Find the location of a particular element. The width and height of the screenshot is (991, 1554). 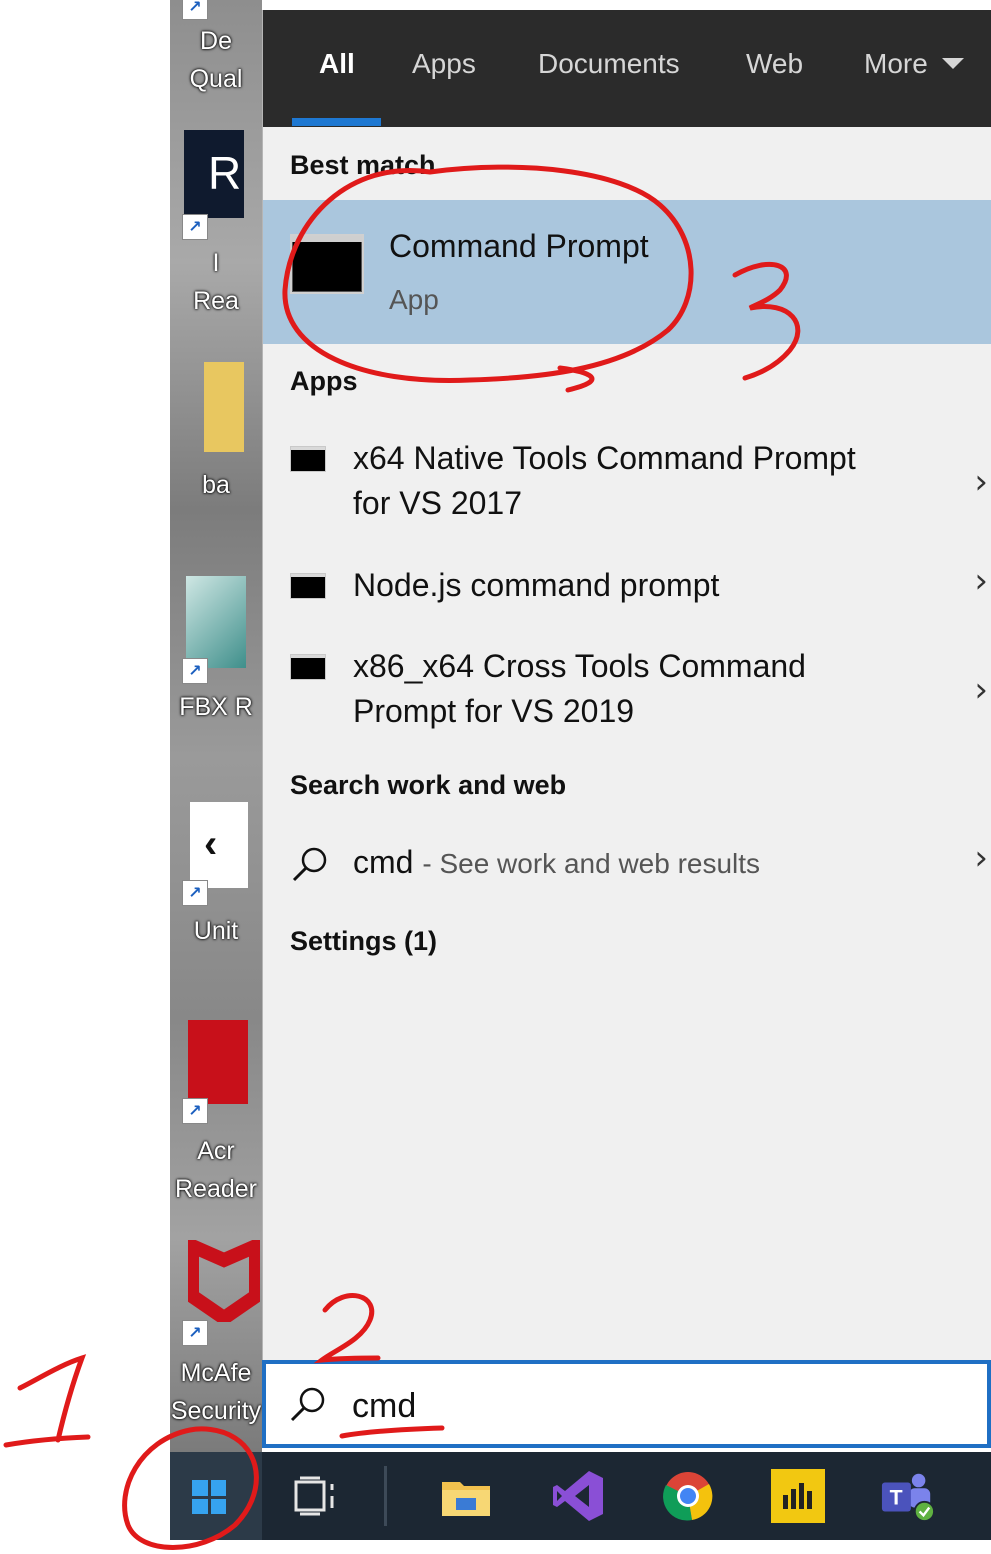

power-bi-icon is located at coordinates (798, 1496).